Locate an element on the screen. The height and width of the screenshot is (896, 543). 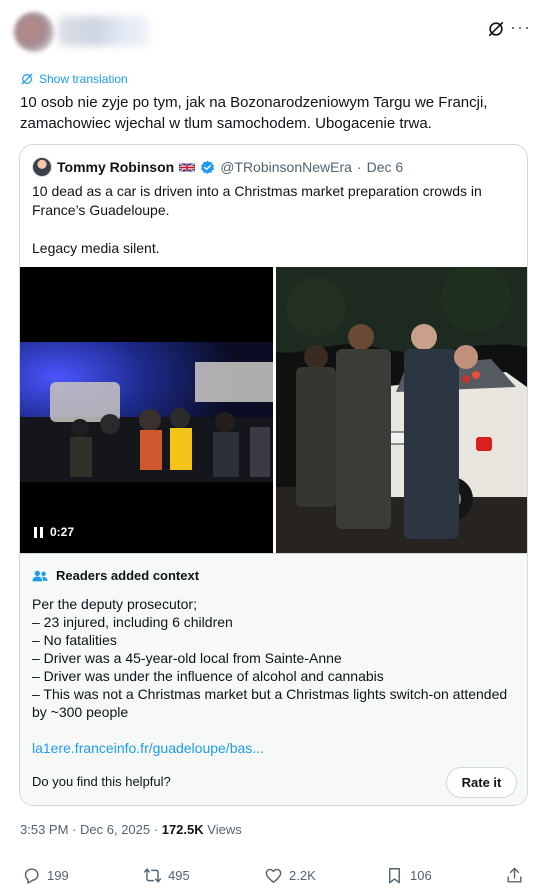
rate-it-button: Rate it is located at coordinates (481, 782).